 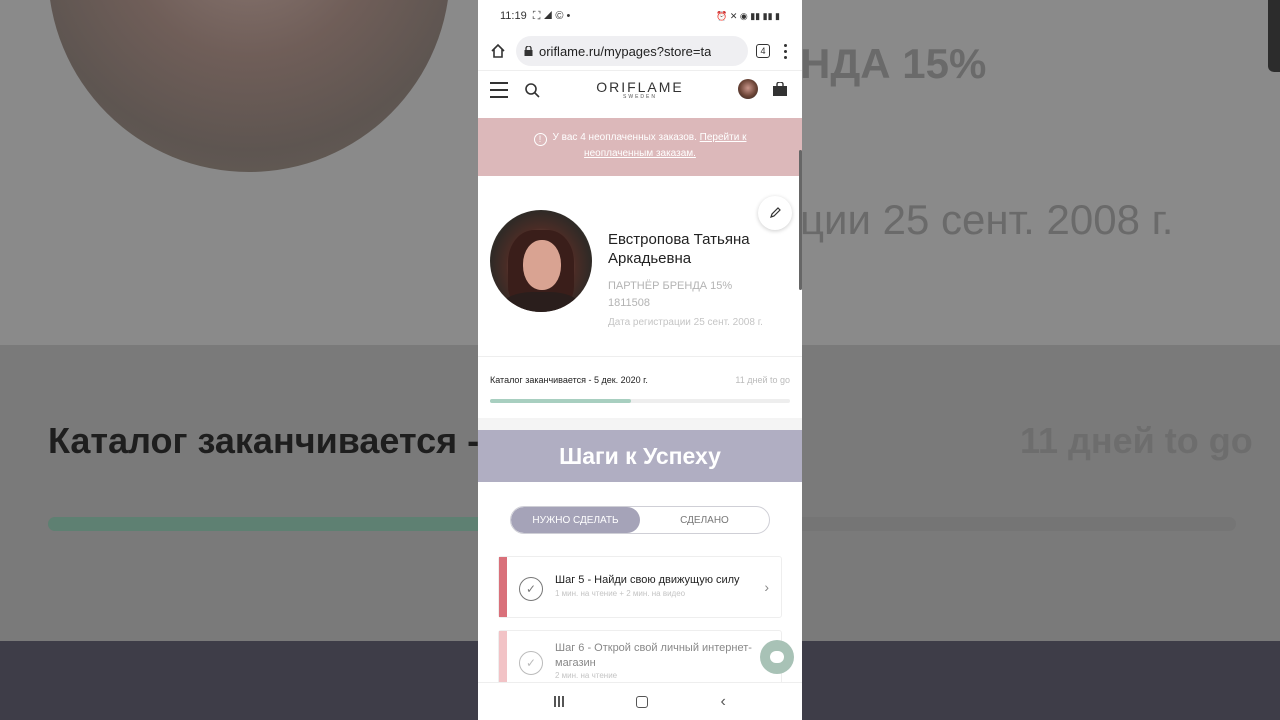 What do you see at coordinates (268, 524) in the screenshot?
I see `bg-progress-fill` at bounding box center [268, 524].